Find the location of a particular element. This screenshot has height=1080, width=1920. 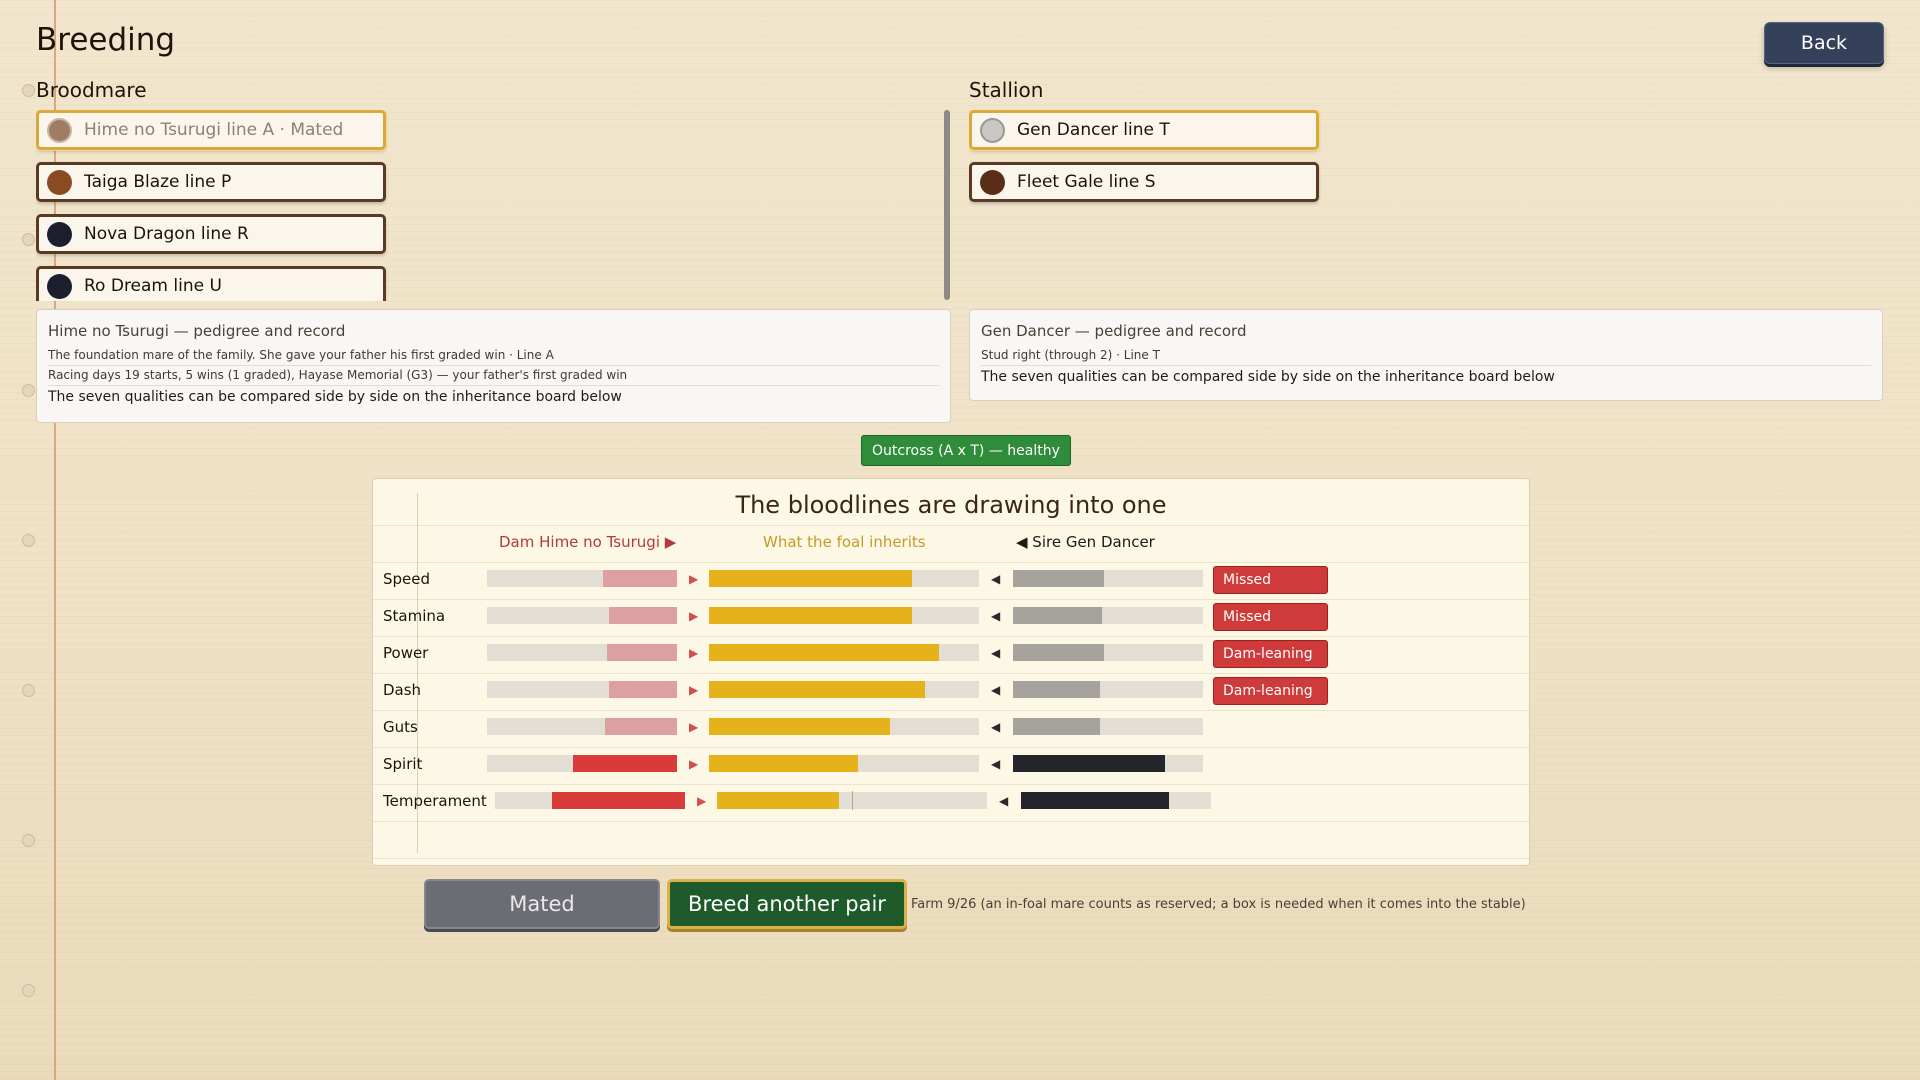

sire-pedigree-heading: Gen Dancer — pedigree and record is located at coordinates (1114, 331).